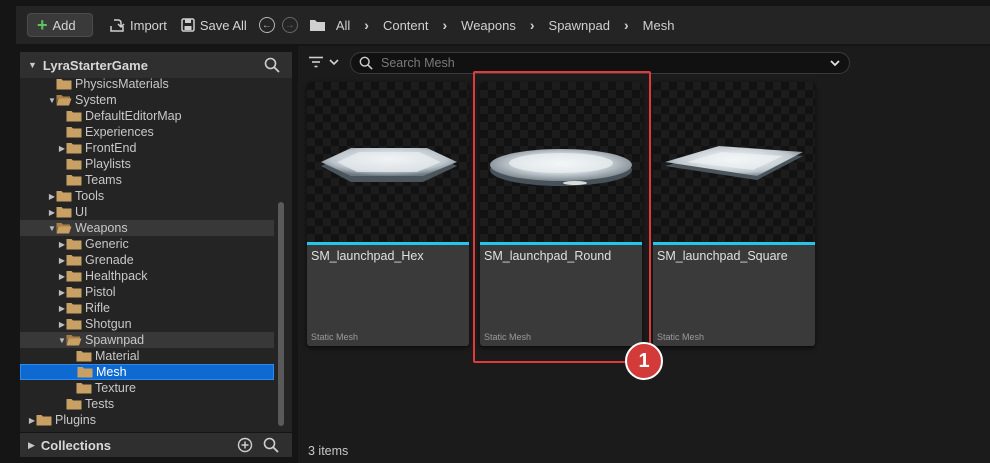 The height and width of the screenshot is (463, 990). I want to click on save-all-button-label: Save All, so click(223, 25).